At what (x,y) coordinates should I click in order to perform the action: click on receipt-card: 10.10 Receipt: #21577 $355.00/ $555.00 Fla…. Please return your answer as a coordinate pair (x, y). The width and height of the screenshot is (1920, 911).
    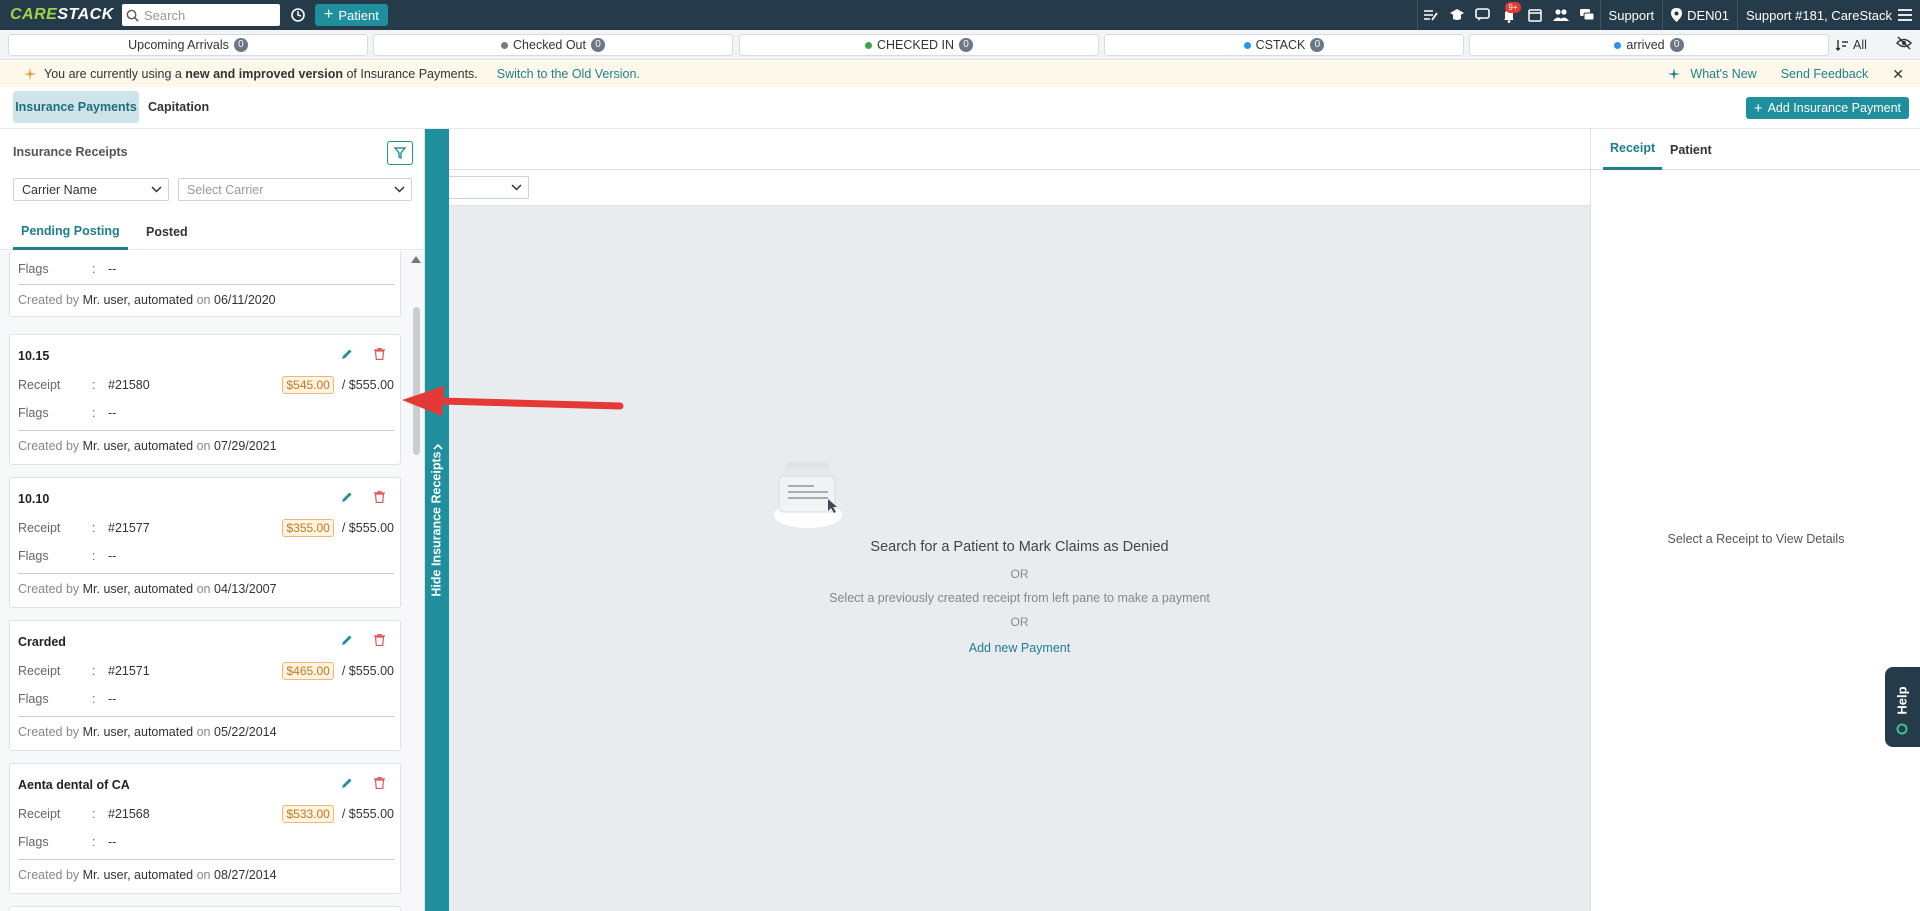
    Looking at the image, I should click on (205, 542).